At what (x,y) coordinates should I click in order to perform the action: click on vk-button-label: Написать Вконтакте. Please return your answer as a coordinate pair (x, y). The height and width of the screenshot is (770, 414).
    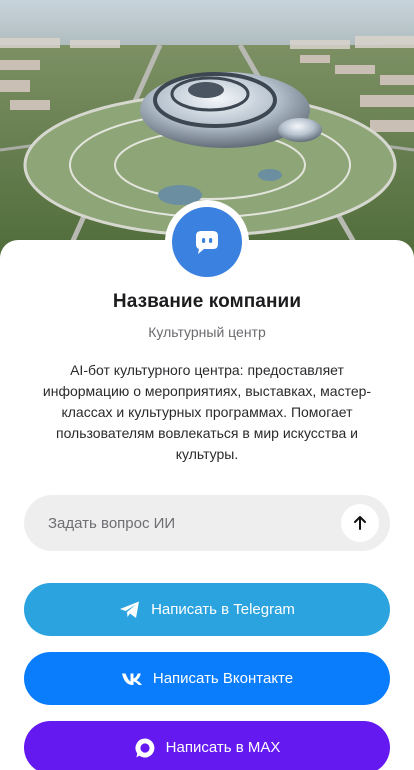
    Looking at the image, I should click on (223, 678).